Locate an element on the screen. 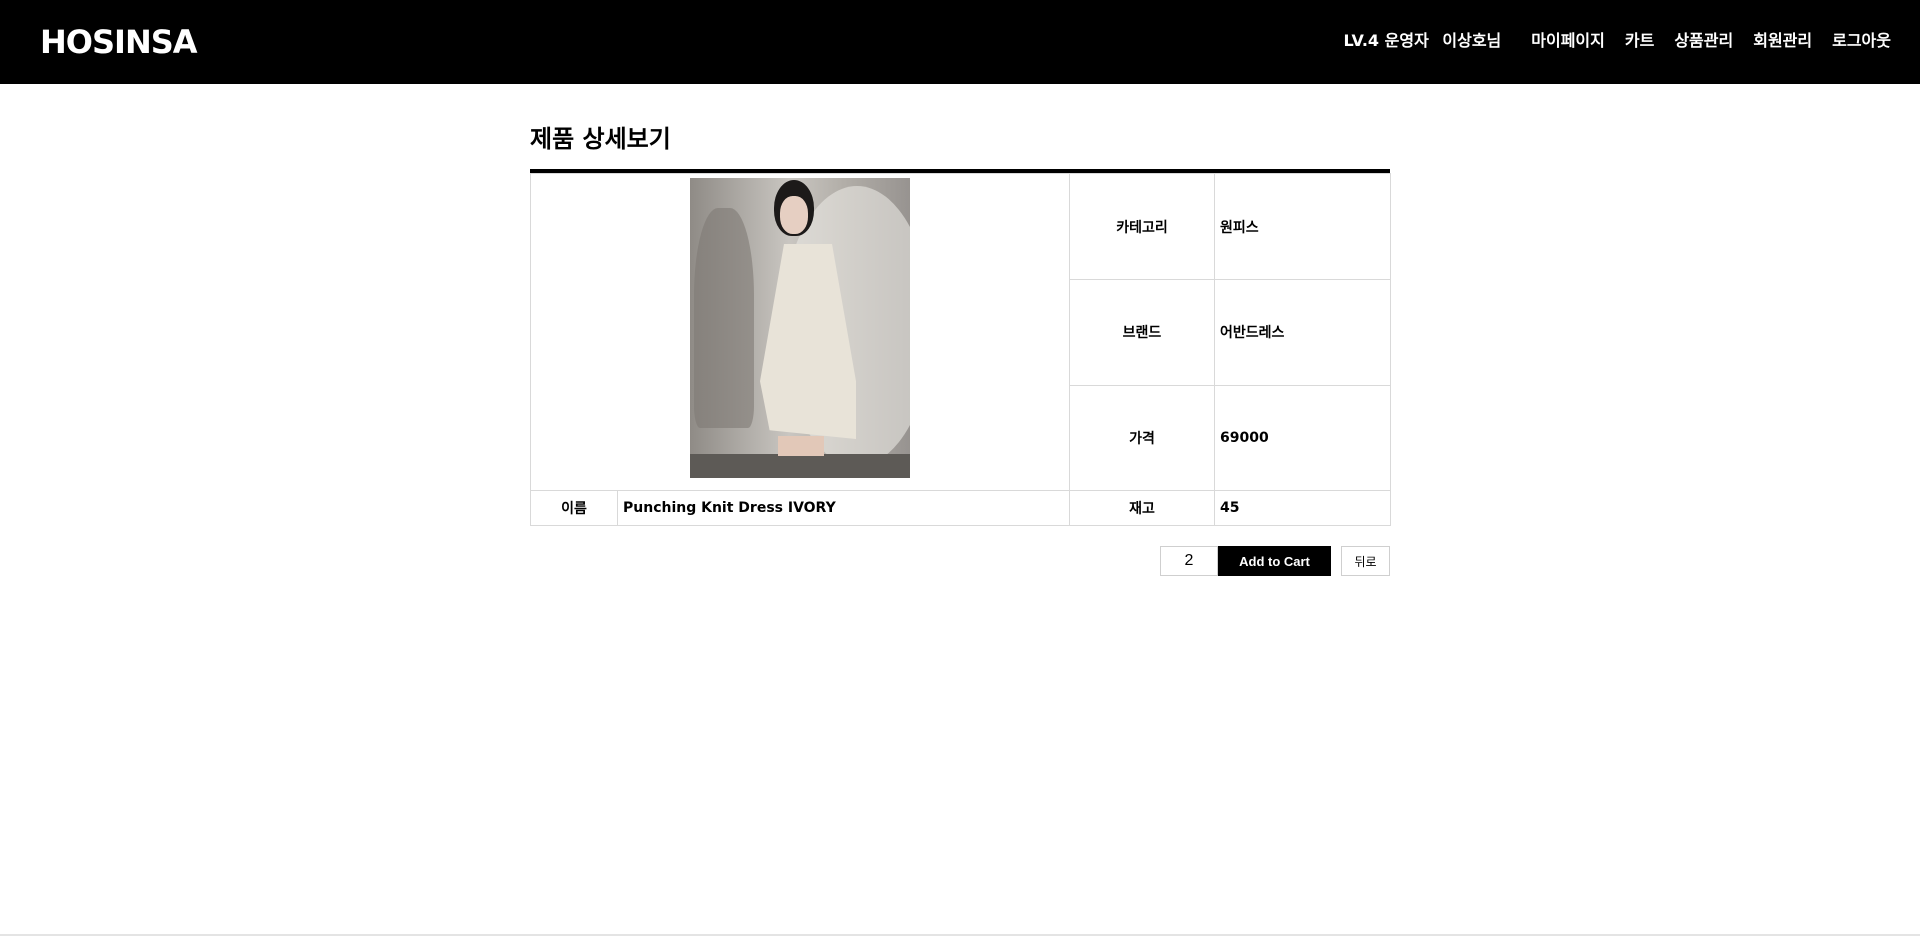 Image resolution: width=1920 pixels, height=936 pixels. brand-label: 브랜드 is located at coordinates (1142, 332).